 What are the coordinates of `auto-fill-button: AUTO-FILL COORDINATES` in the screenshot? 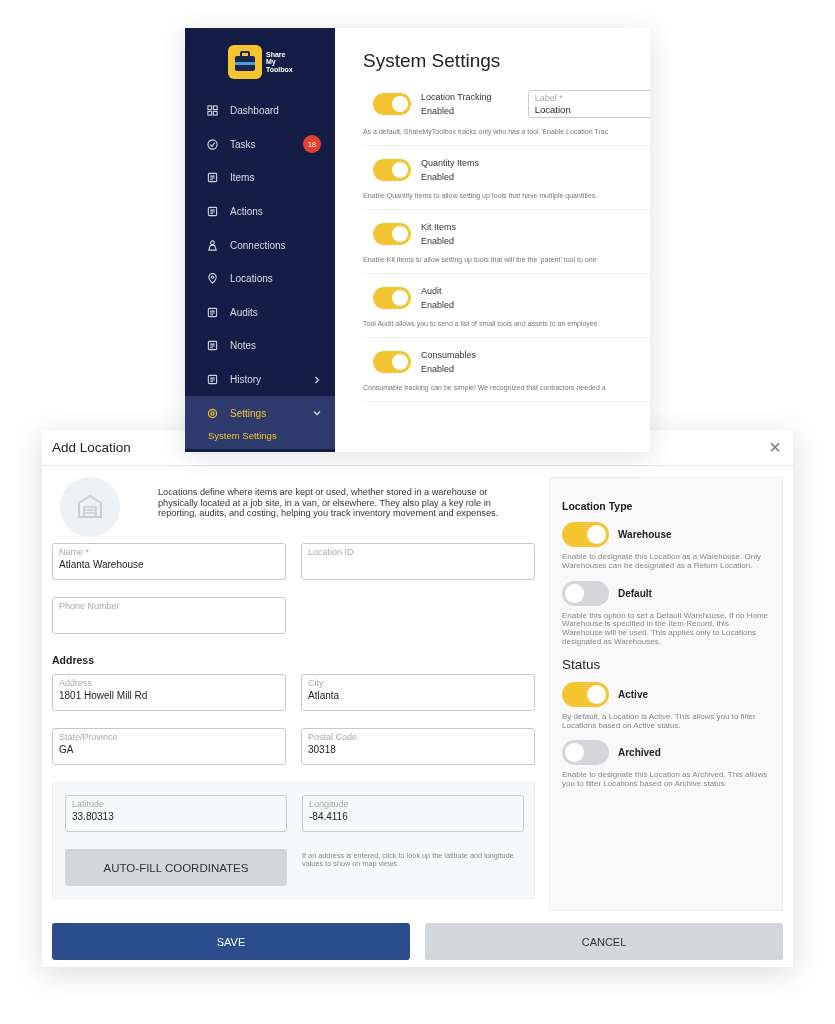 It's located at (176, 867).